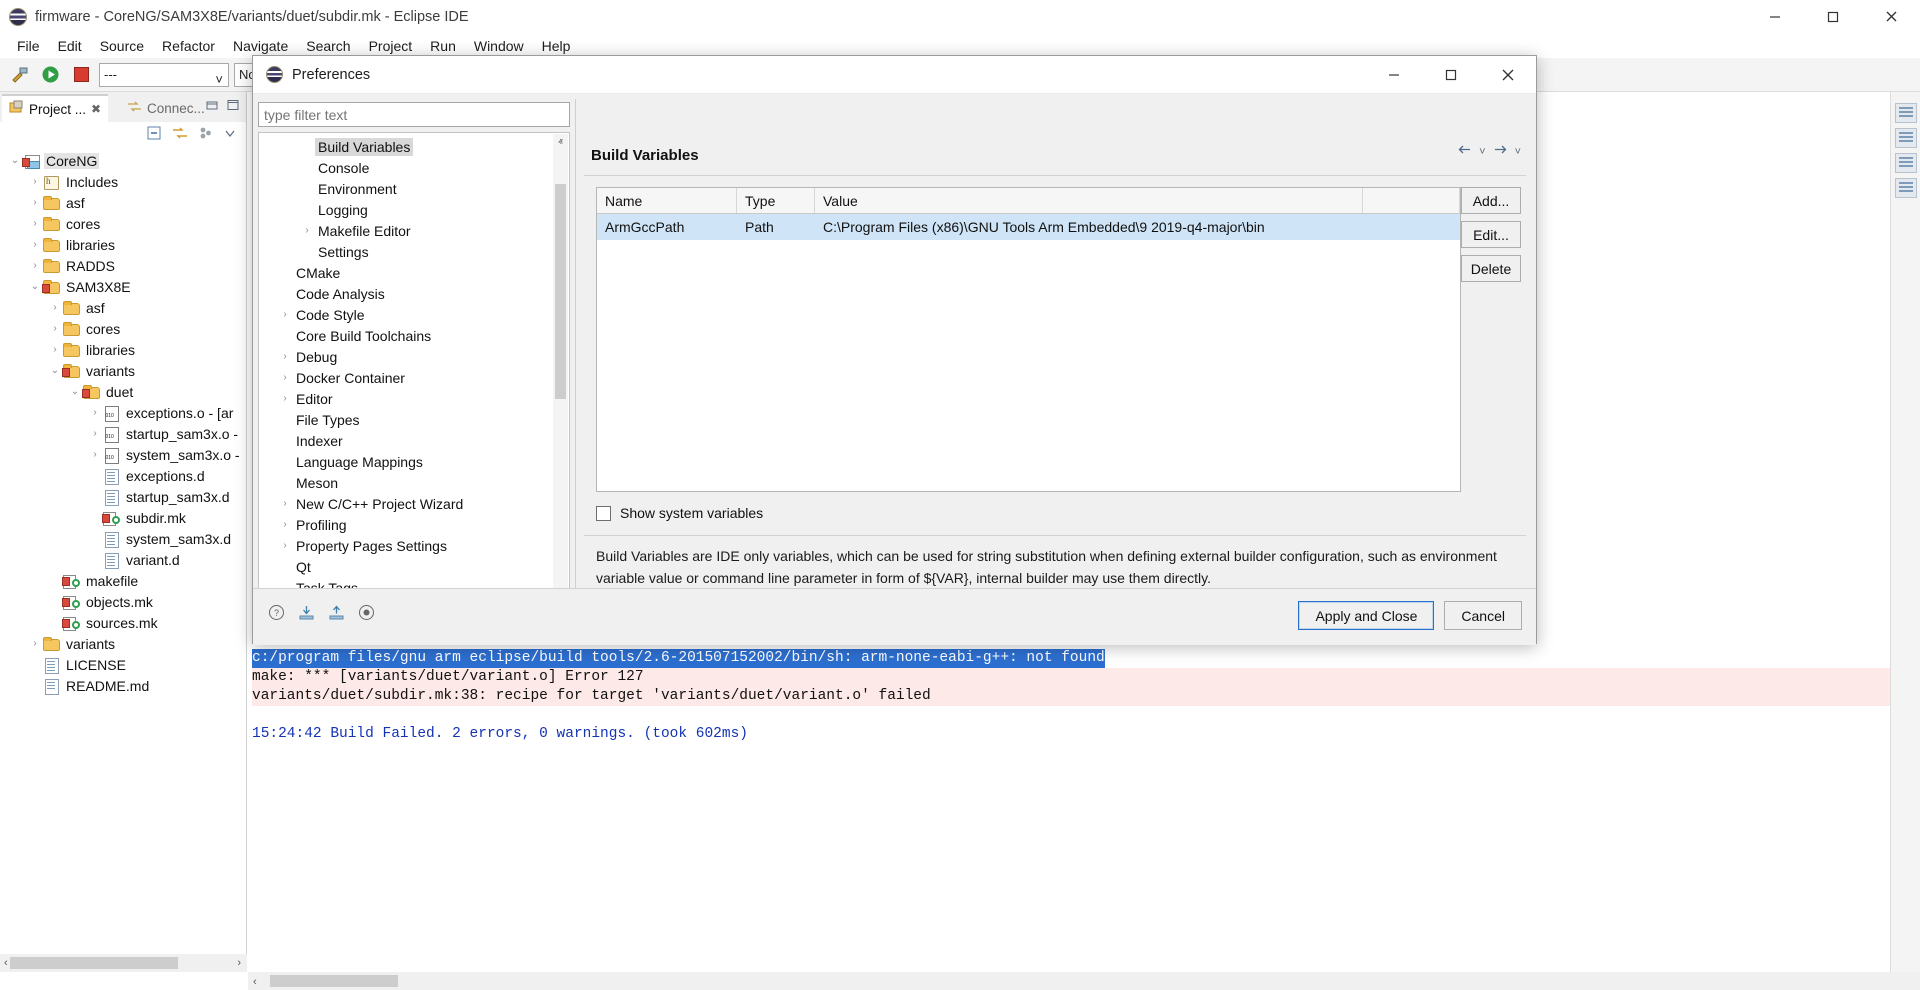 The width and height of the screenshot is (1920, 990). I want to click on tree-item: ⌄ SAM3X8E, so click(123, 286).